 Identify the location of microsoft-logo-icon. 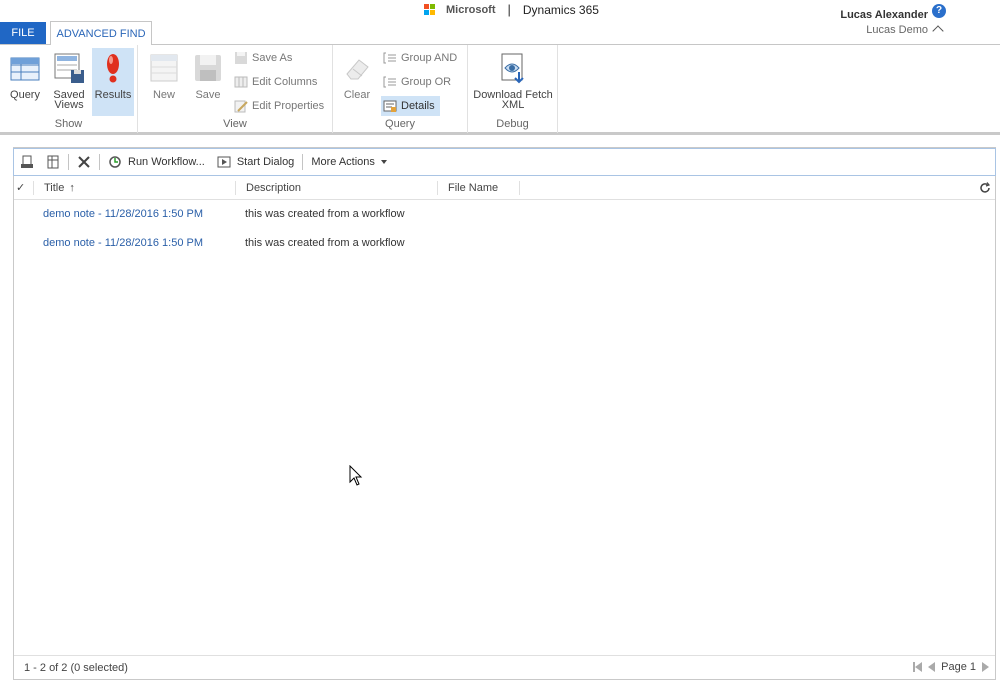
(429, 9).